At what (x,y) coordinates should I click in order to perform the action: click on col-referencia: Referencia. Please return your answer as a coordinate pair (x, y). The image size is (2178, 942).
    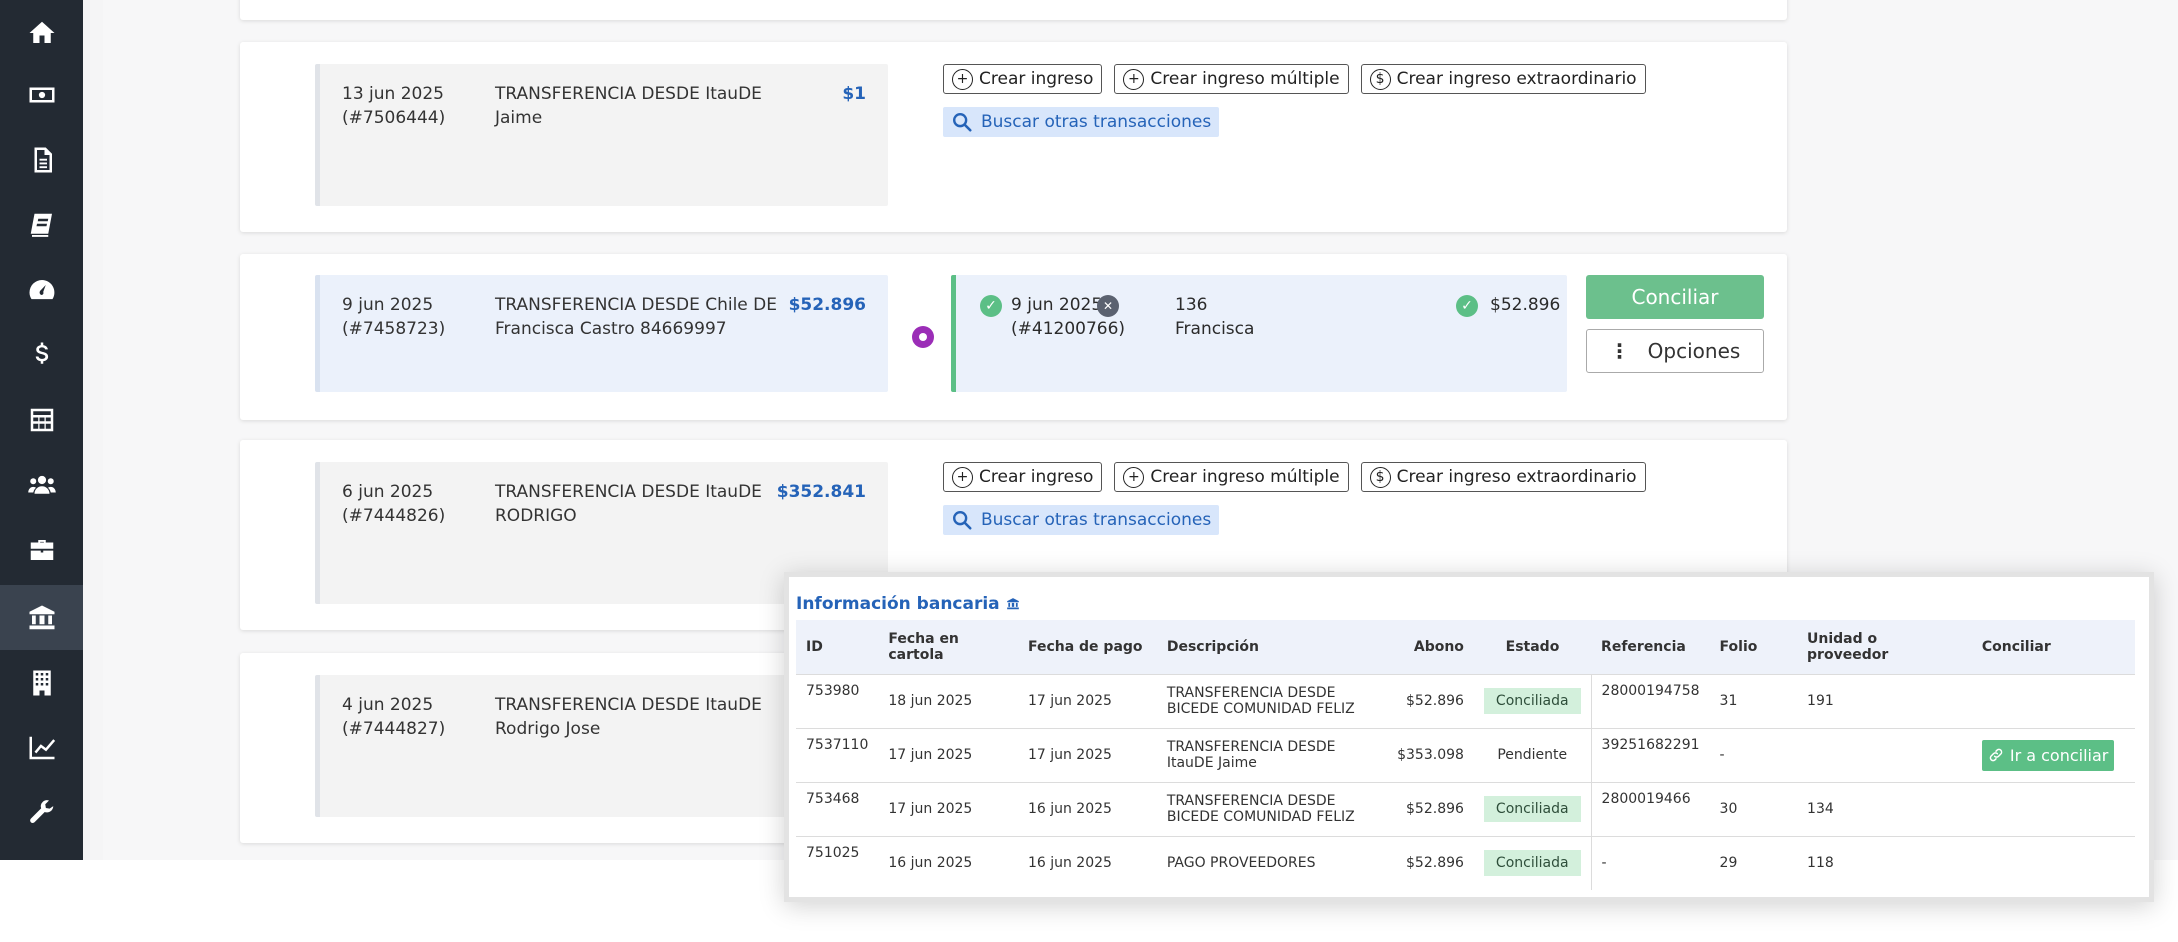
    Looking at the image, I should click on (1643, 646).